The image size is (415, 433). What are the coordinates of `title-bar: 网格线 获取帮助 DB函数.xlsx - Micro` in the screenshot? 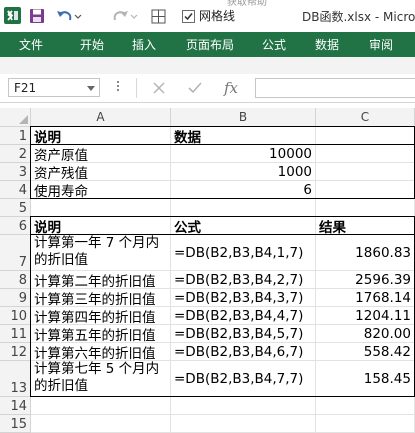 It's located at (207, 16).